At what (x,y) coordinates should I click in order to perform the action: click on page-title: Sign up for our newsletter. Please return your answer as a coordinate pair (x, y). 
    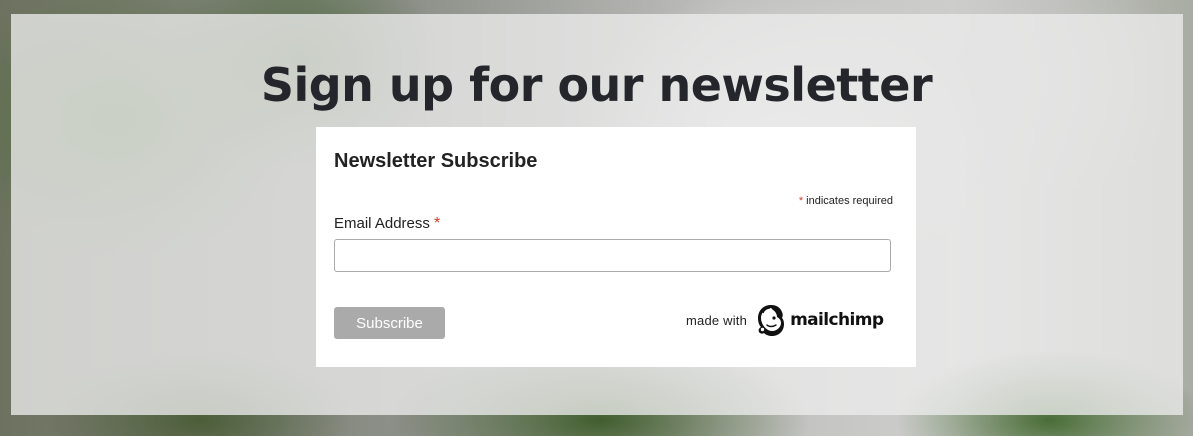
    Looking at the image, I should click on (596, 85).